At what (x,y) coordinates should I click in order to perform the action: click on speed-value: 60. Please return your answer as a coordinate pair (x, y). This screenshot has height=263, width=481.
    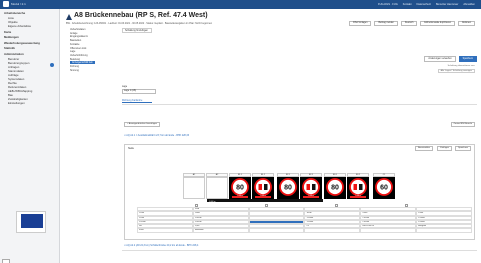
    Looking at the image, I should click on (384, 188).